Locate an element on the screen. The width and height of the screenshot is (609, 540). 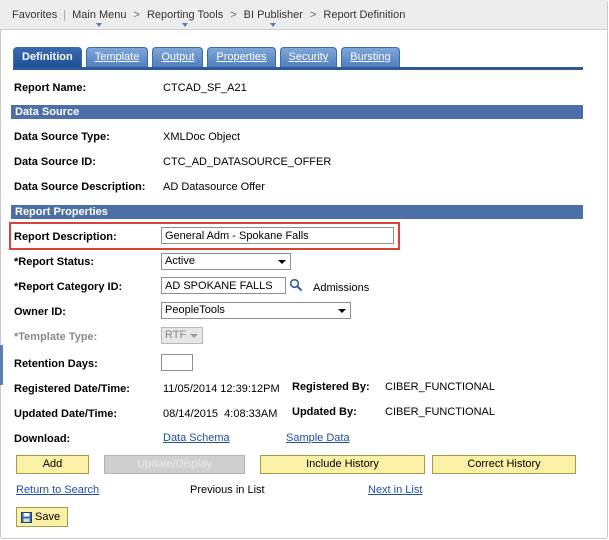
breadcrumb-report-definition: Report Definition is located at coordinates (364, 15).